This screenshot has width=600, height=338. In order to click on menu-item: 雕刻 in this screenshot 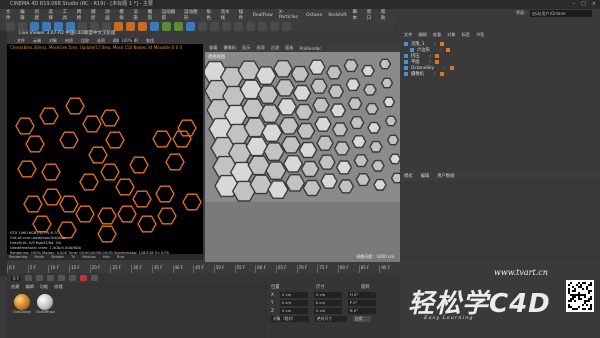, I will do `click(152, 15)`.